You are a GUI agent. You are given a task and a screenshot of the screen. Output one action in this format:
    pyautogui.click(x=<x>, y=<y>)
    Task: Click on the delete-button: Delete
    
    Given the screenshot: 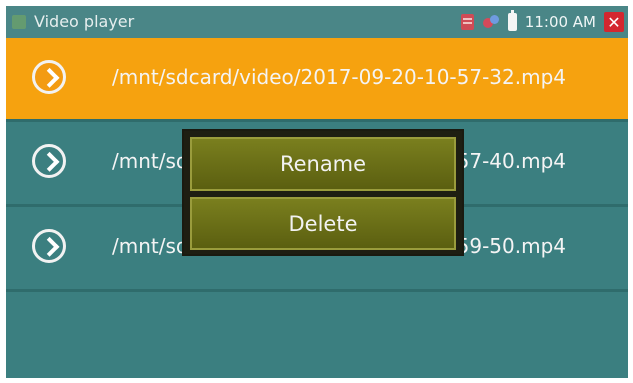 What is the action you would take?
    pyautogui.click(x=323, y=223)
    